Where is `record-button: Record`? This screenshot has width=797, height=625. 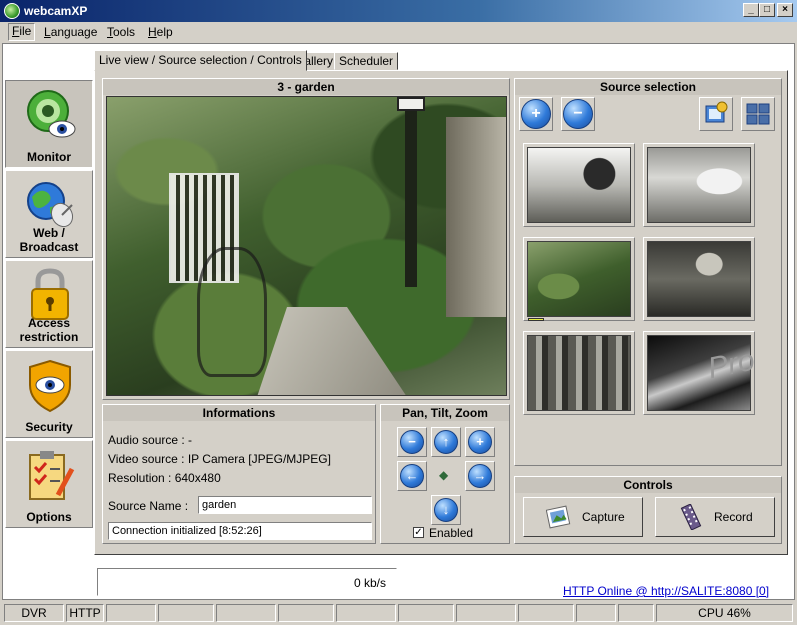
record-button: Record is located at coordinates (715, 517).